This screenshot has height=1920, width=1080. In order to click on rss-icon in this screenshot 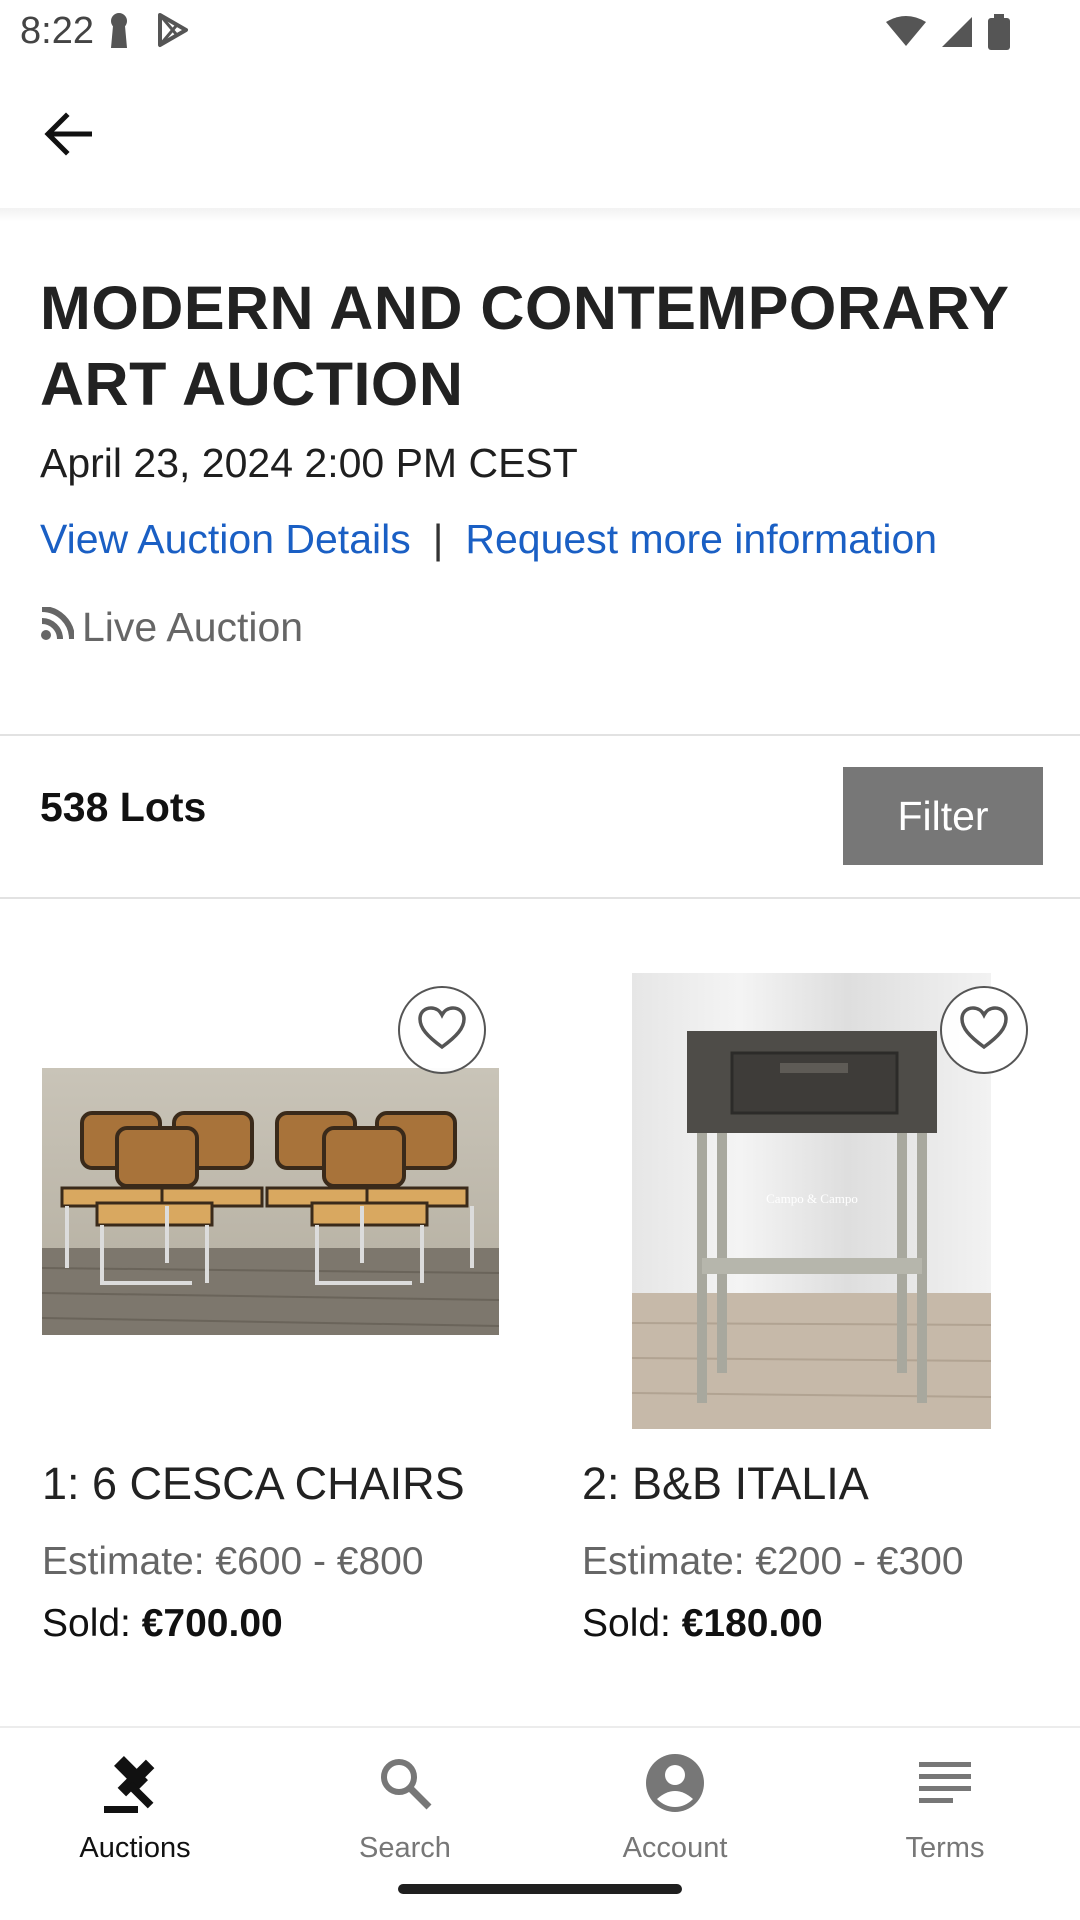, I will do `click(61, 627)`.